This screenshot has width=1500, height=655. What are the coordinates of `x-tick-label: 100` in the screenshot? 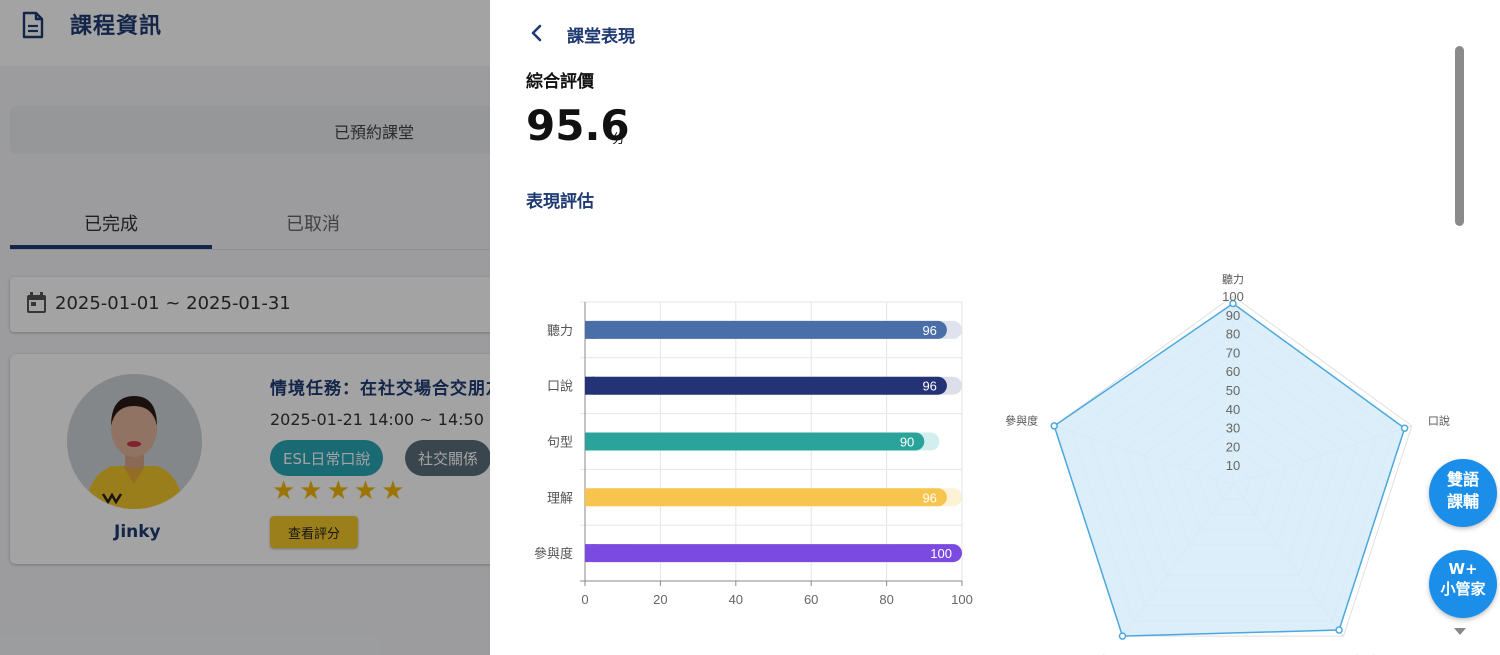 It's located at (962, 599).